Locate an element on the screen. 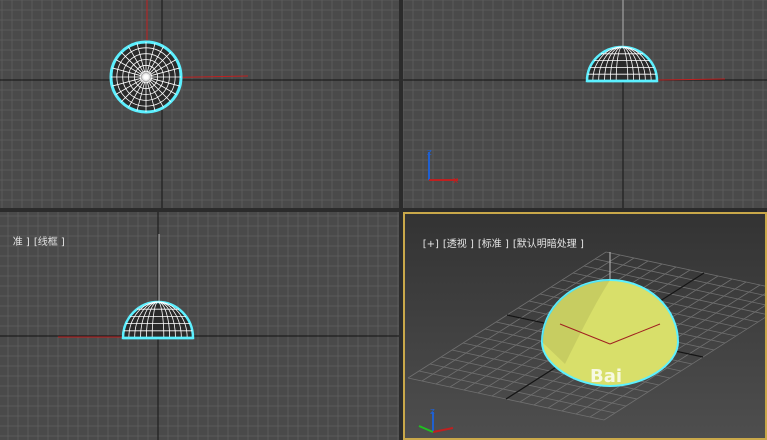 This screenshot has height=440, width=767. left-label-wireframe: [线框 ] is located at coordinates (49, 242).